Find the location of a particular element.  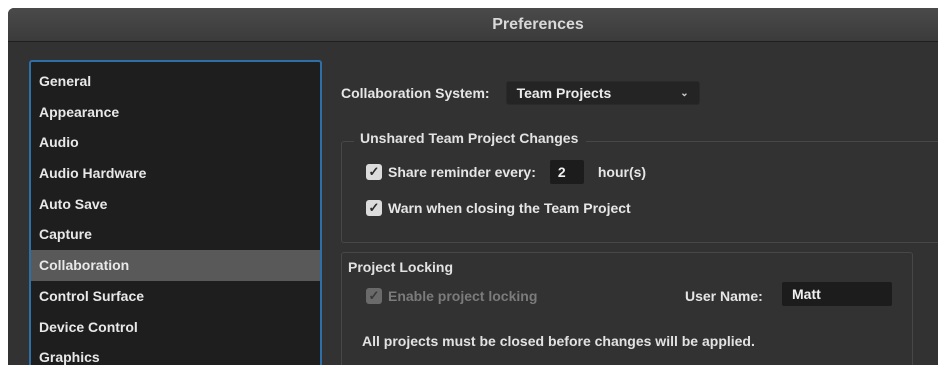

sidebar-item-audio-hardware: Audio Hardware is located at coordinates (175, 173).